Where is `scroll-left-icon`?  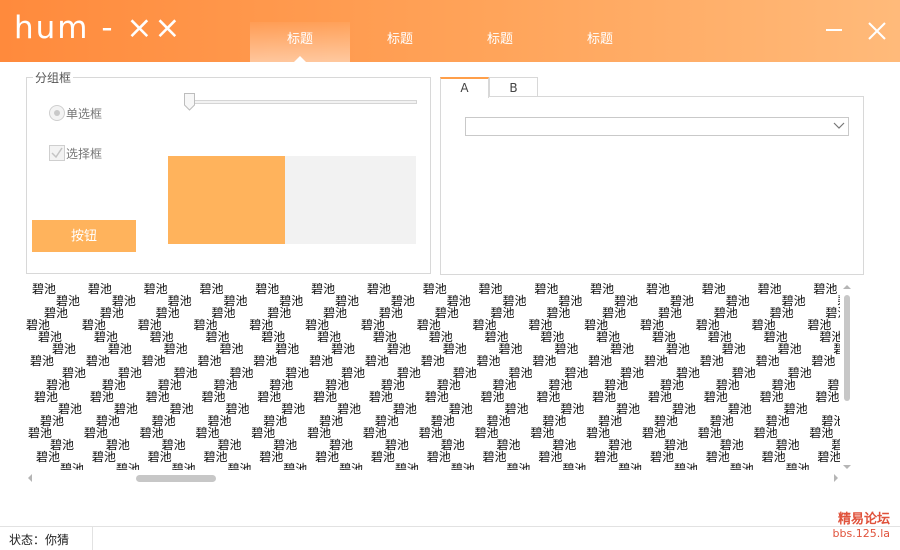 scroll-left-icon is located at coordinates (30, 478).